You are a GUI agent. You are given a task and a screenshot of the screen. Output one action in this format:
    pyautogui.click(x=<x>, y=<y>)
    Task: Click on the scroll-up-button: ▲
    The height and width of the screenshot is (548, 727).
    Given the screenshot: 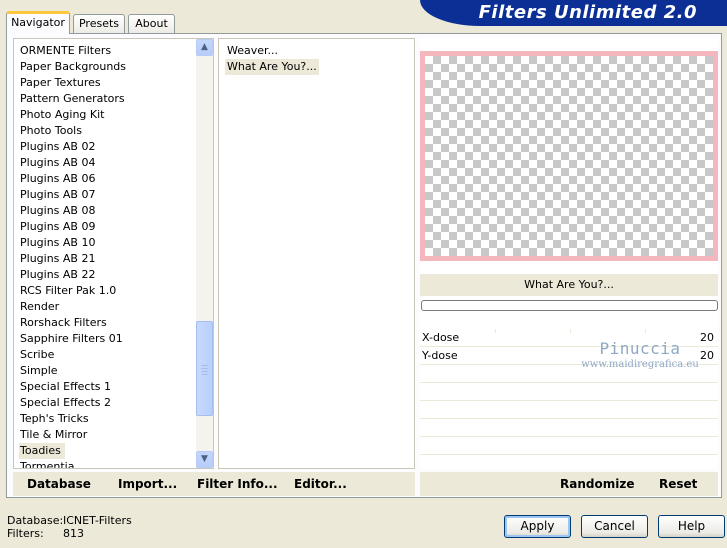 What is the action you would take?
    pyautogui.click(x=204, y=47)
    